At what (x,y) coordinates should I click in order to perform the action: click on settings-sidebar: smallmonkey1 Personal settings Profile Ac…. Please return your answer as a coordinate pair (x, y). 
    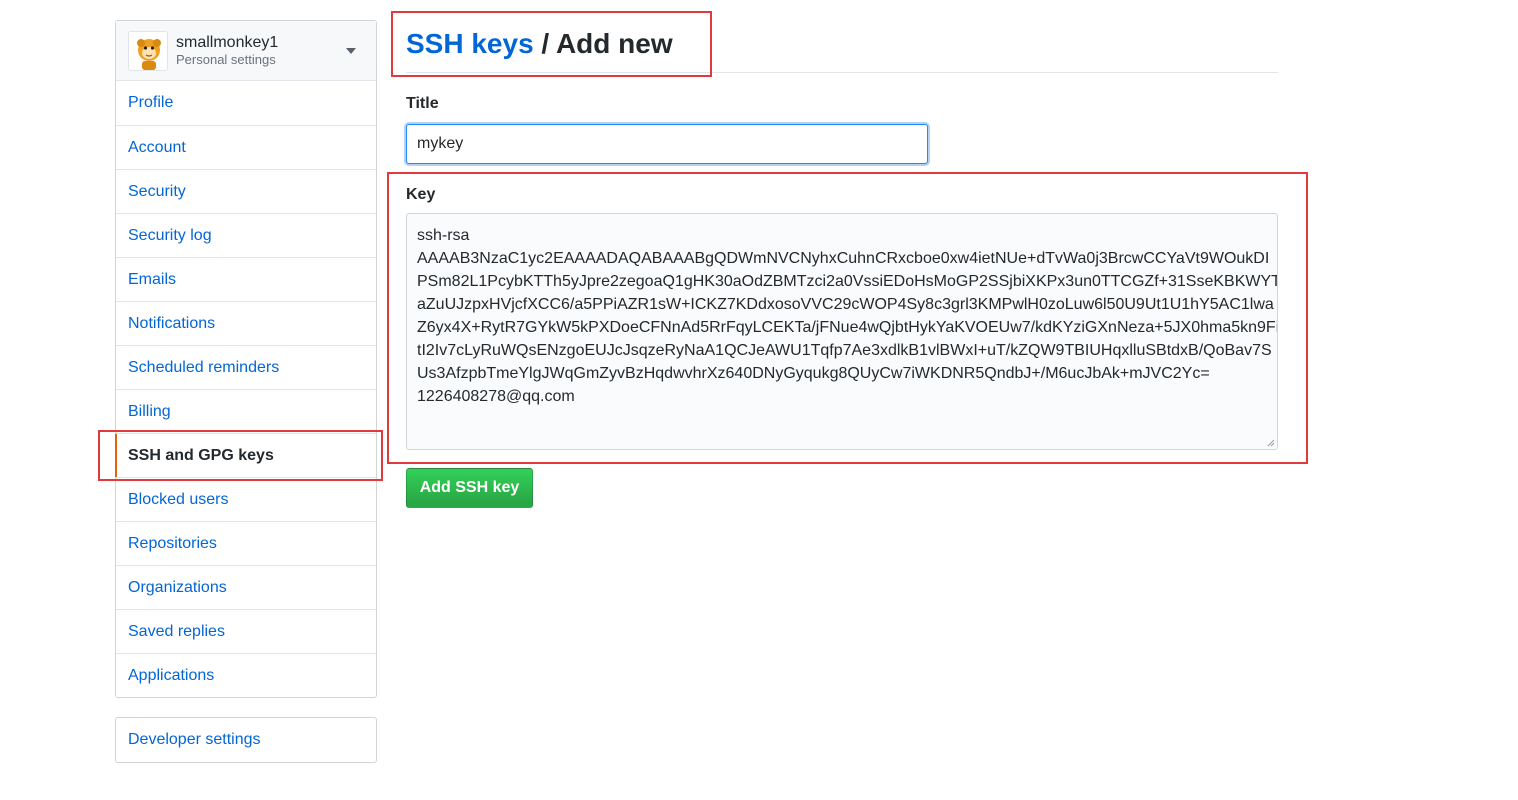
    Looking at the image, I should click on (246, 359).